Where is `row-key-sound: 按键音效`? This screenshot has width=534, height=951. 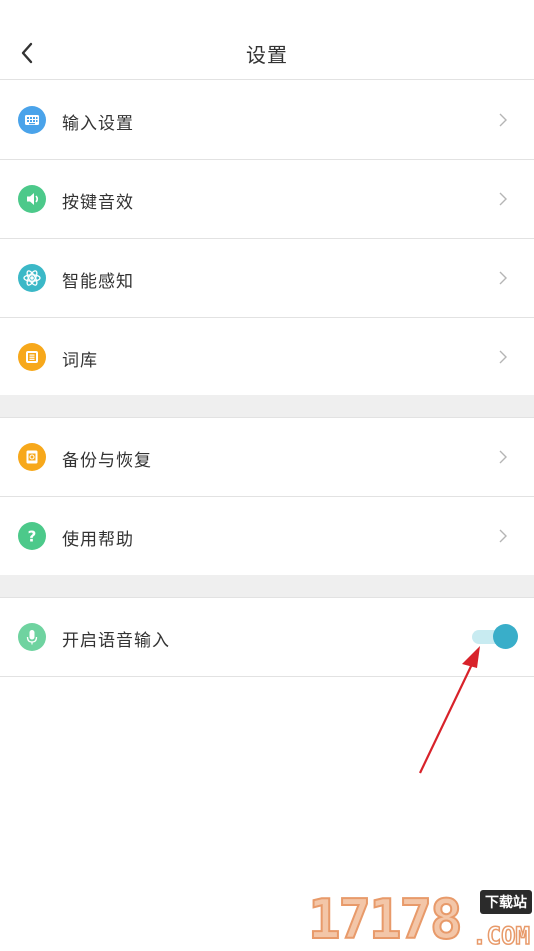 row-key-sound: 按键音效 is located at coordinates (267, 199).